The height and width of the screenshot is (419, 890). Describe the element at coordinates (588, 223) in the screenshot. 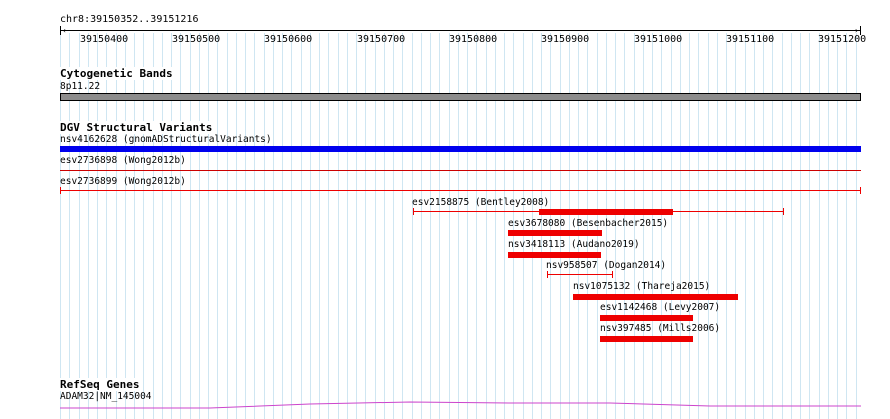

I see `sv-label: esv3678080 (Besenbacher2015)` at that location.